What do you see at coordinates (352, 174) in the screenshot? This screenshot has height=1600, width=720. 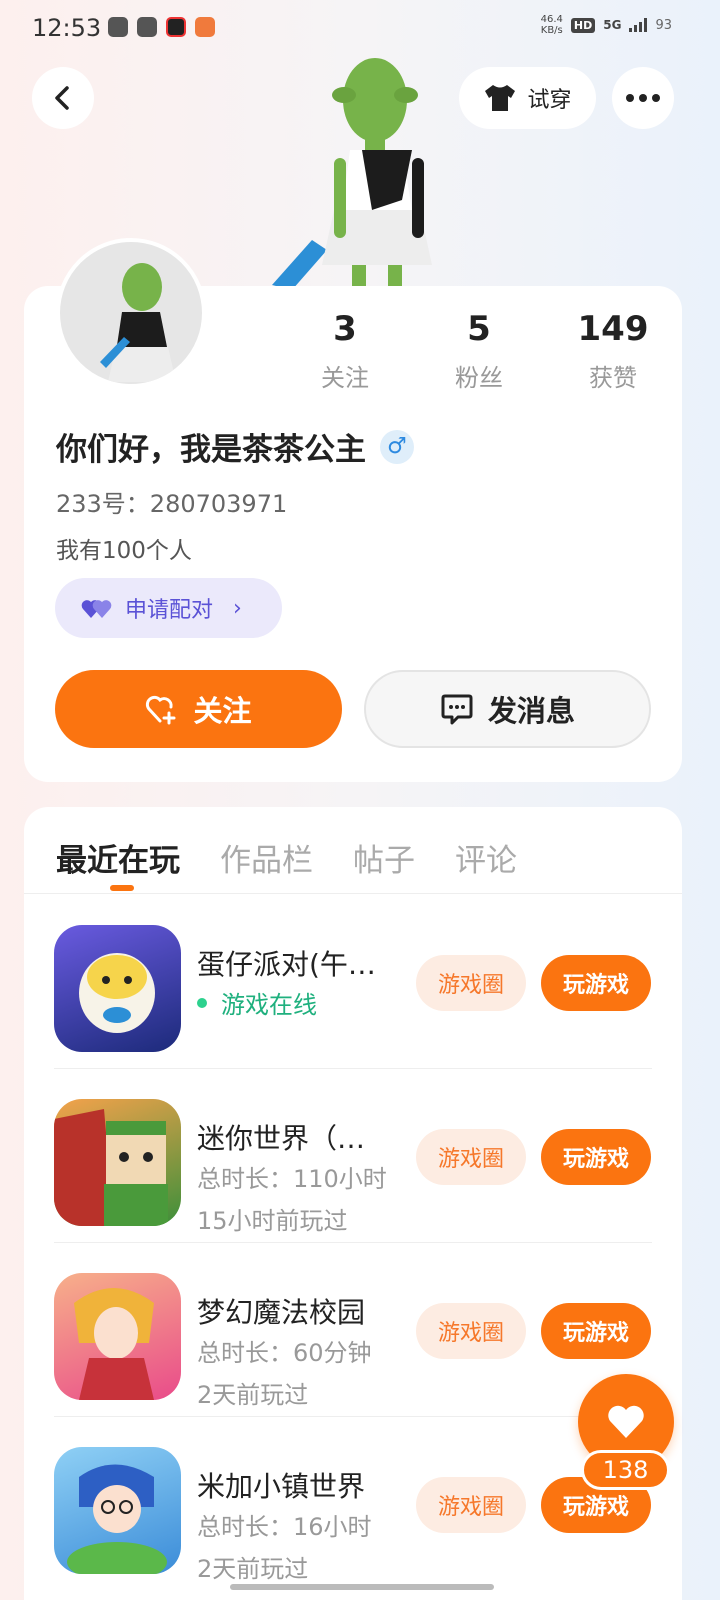 I see `avatar-figure-image` at bounding box center [352, 174].